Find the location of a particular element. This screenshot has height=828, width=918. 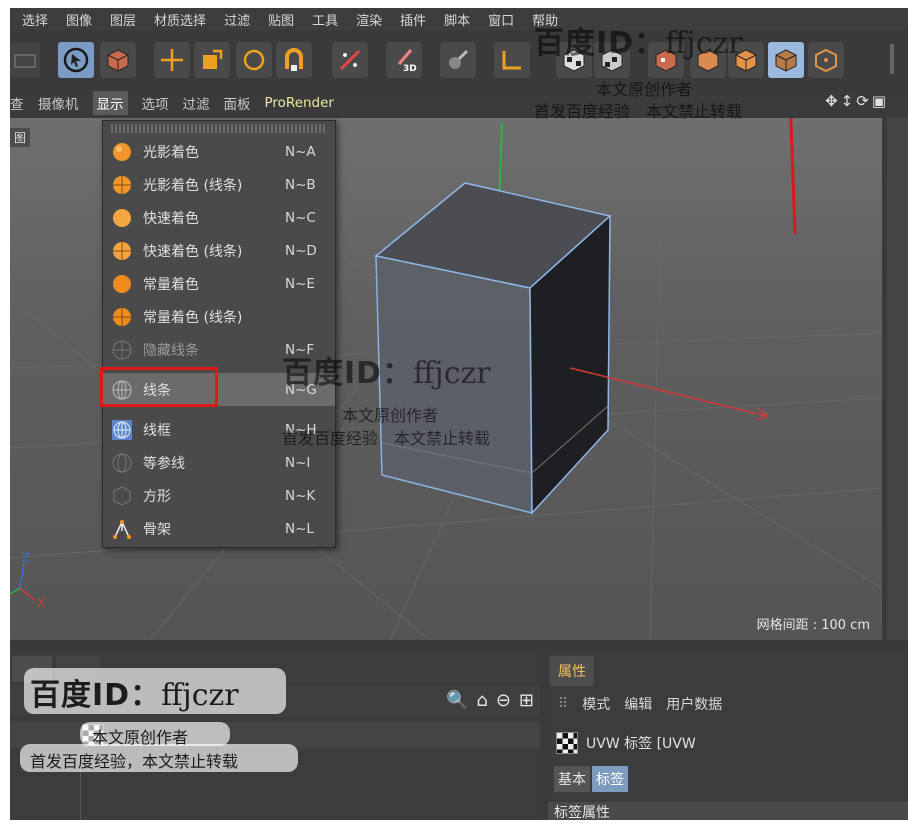

cursor-tool-button is located at coordinates (76, 60).